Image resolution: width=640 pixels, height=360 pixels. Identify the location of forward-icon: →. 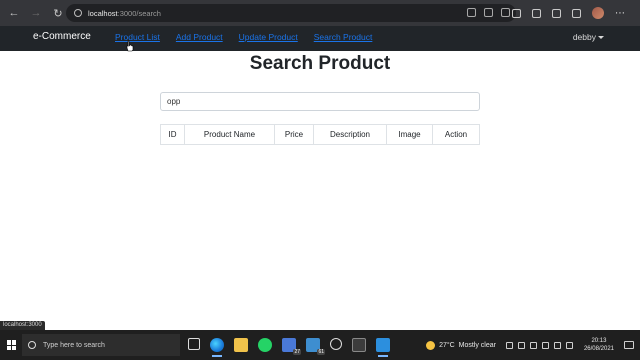
(36, 13).